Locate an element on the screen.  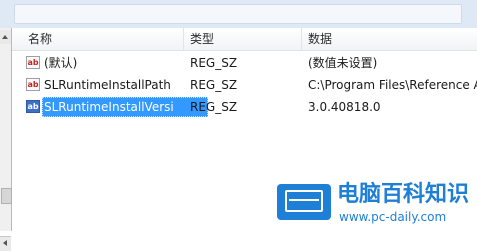
value-name: SLRuntimeInstallPath is located at coordinates (107, 85).